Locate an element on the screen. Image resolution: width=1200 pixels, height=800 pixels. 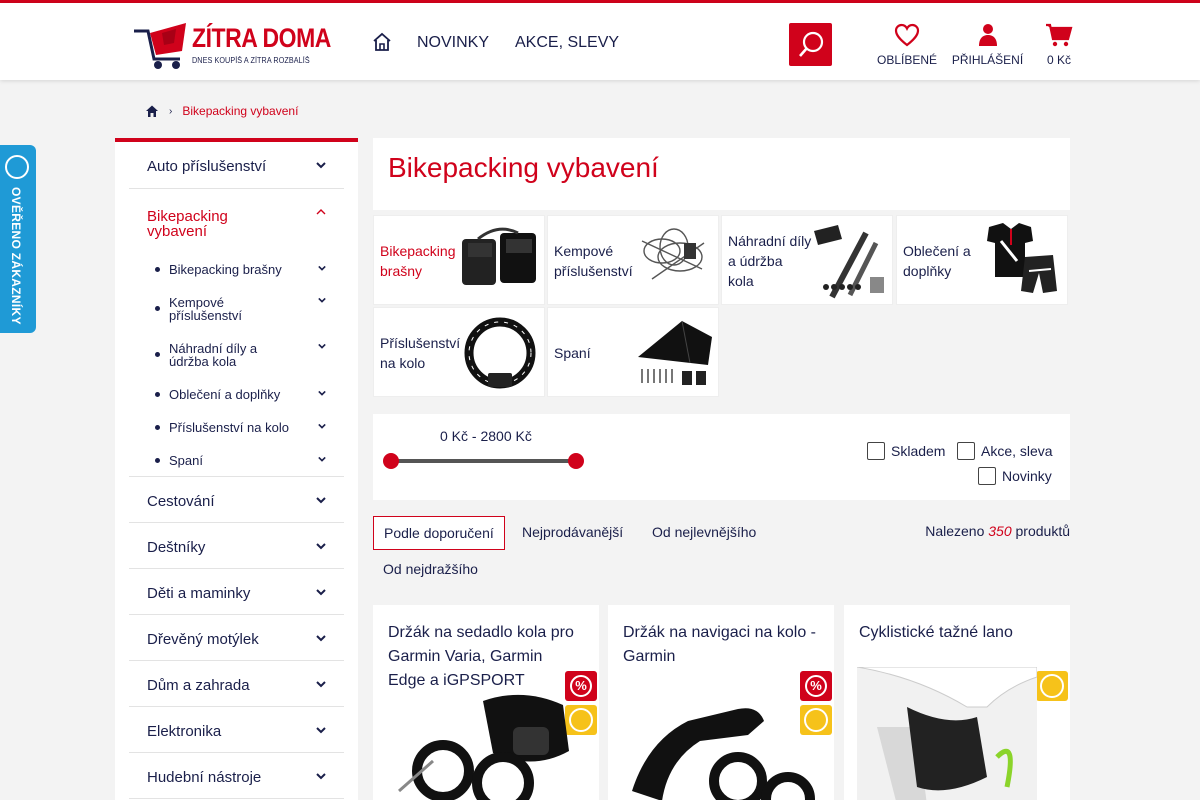
sort-cheapest: Od nejlevnějšího is located at coordinates (704, 532).